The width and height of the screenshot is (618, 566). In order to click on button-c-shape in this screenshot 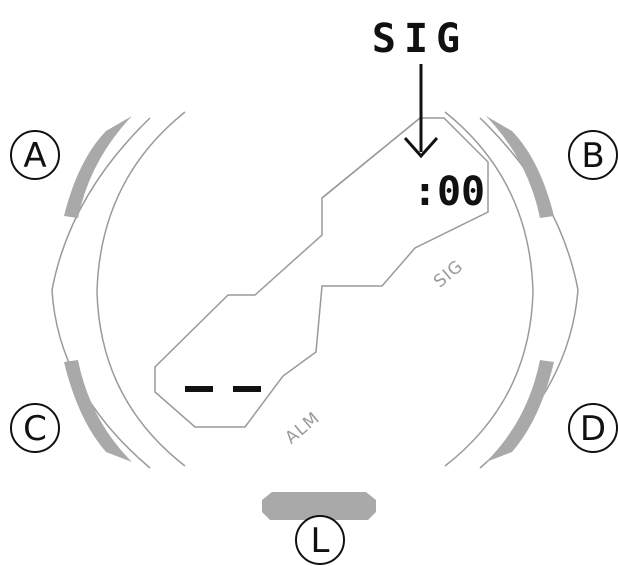, I will do `click(98, 411)`.